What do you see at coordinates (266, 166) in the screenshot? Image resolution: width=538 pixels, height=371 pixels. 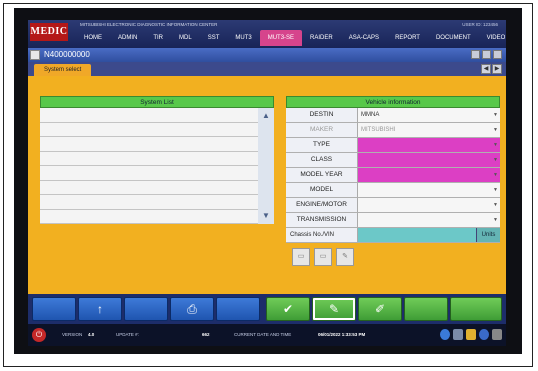 I see `system-list-scrollbar: ▲ ▼` at bounding box center [266, 166].